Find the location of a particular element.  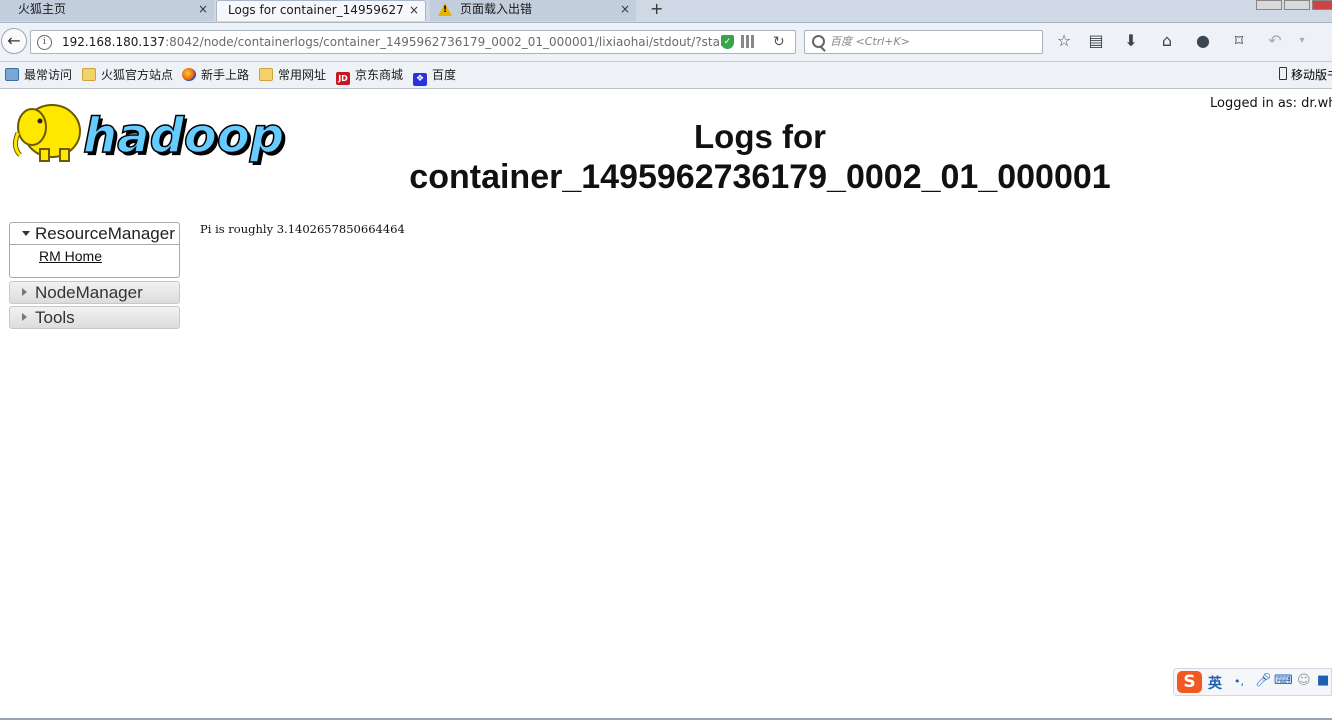

downloads-icon: ⬇ is located at coordinates (1131, 41).